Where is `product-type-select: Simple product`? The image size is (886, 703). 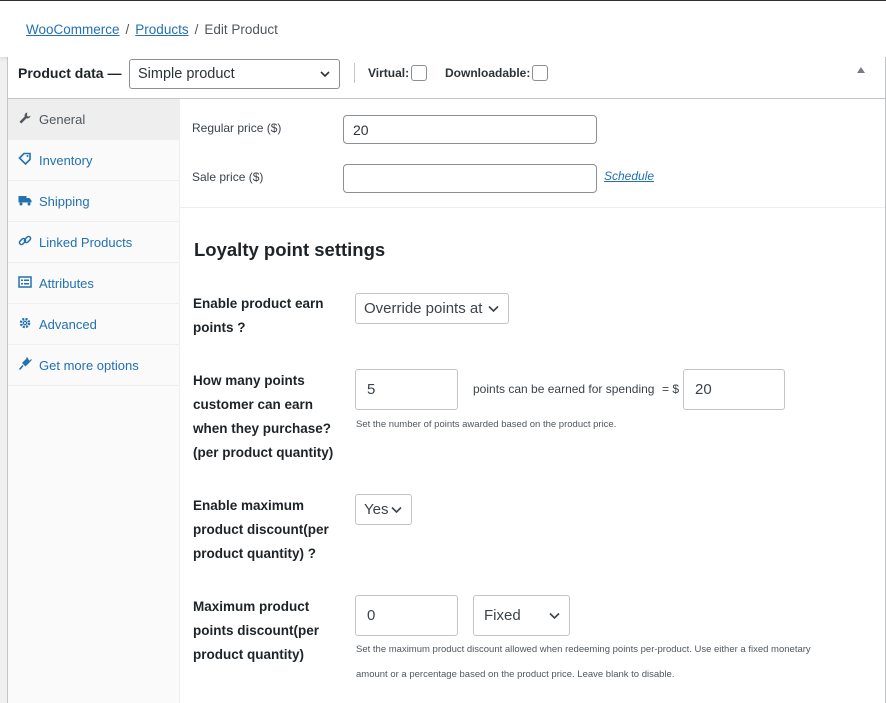 product-type-select: Simple product is located at coordinates (234, 74).